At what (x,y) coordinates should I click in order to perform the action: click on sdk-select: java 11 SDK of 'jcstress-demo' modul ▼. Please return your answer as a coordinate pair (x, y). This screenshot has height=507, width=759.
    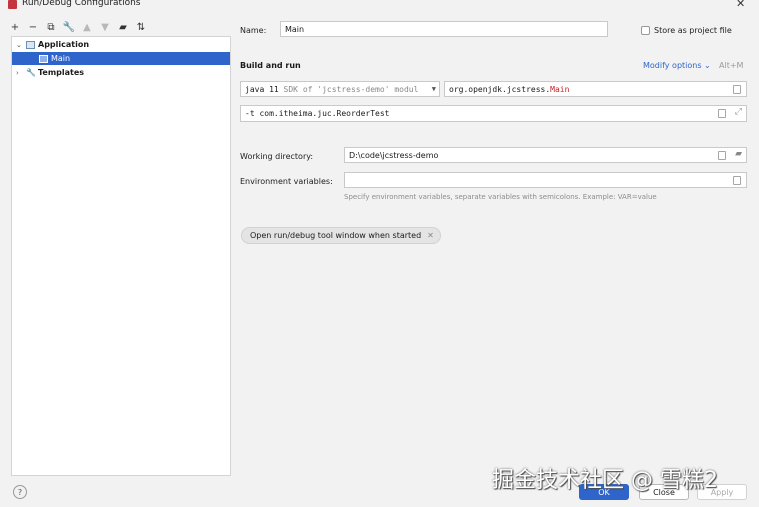
    Looking at the image, I should click on (340, 89).